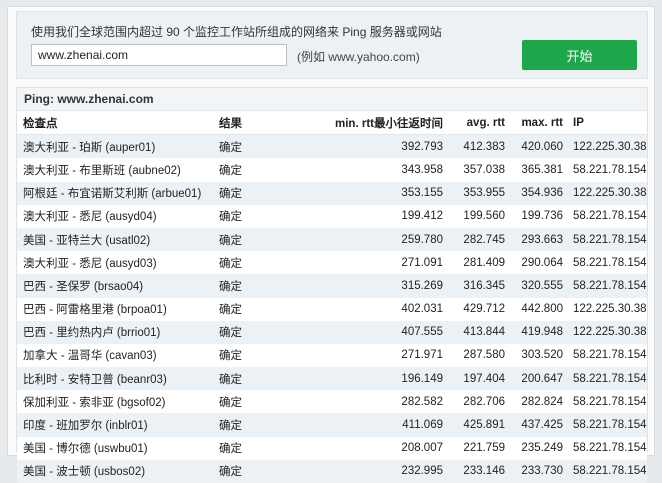 The image size is (662, 483). I want to click on checkpoint-cell: 阿根廷 - 布宜诺斯艾利斯 (arbue01), so click(112, 194).